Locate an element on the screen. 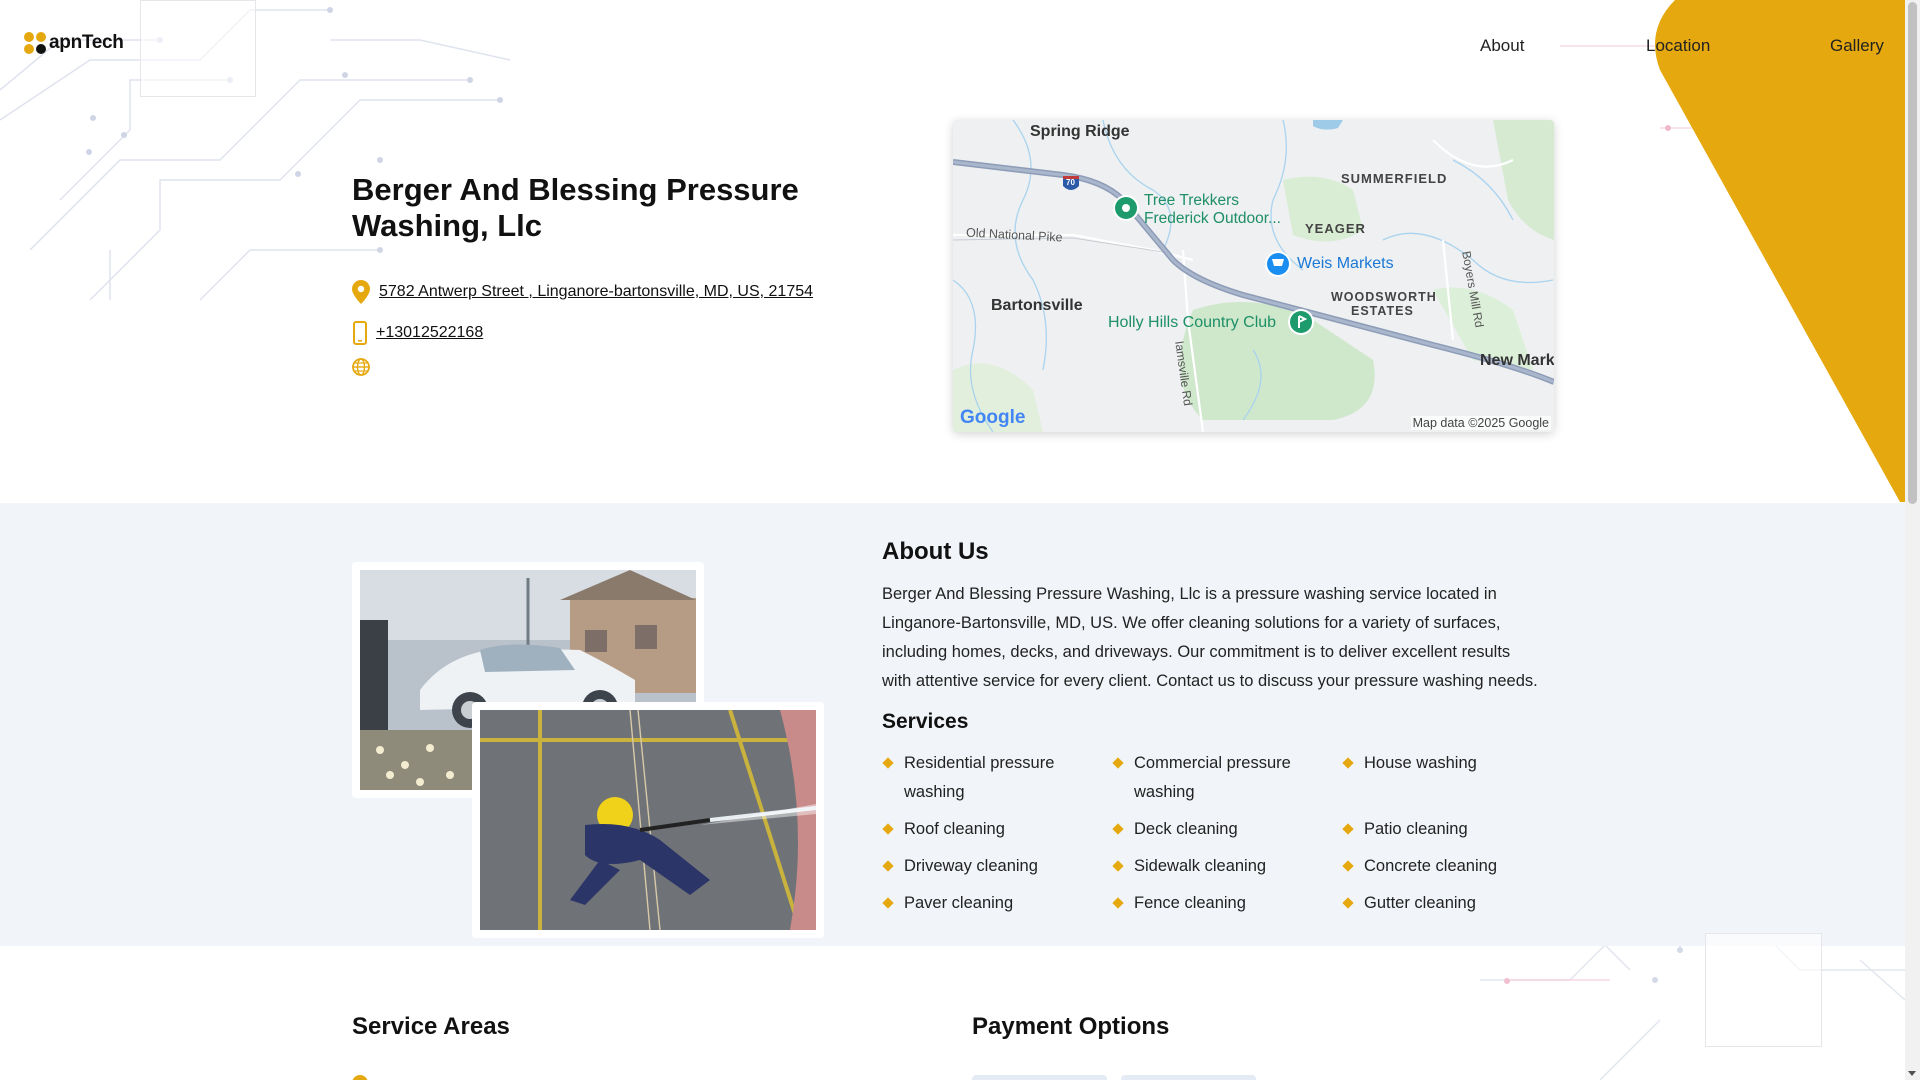 The height and width of the screenshot is (1080, 1920). decorative-box-bottom is located at coordinates (1763, 990).